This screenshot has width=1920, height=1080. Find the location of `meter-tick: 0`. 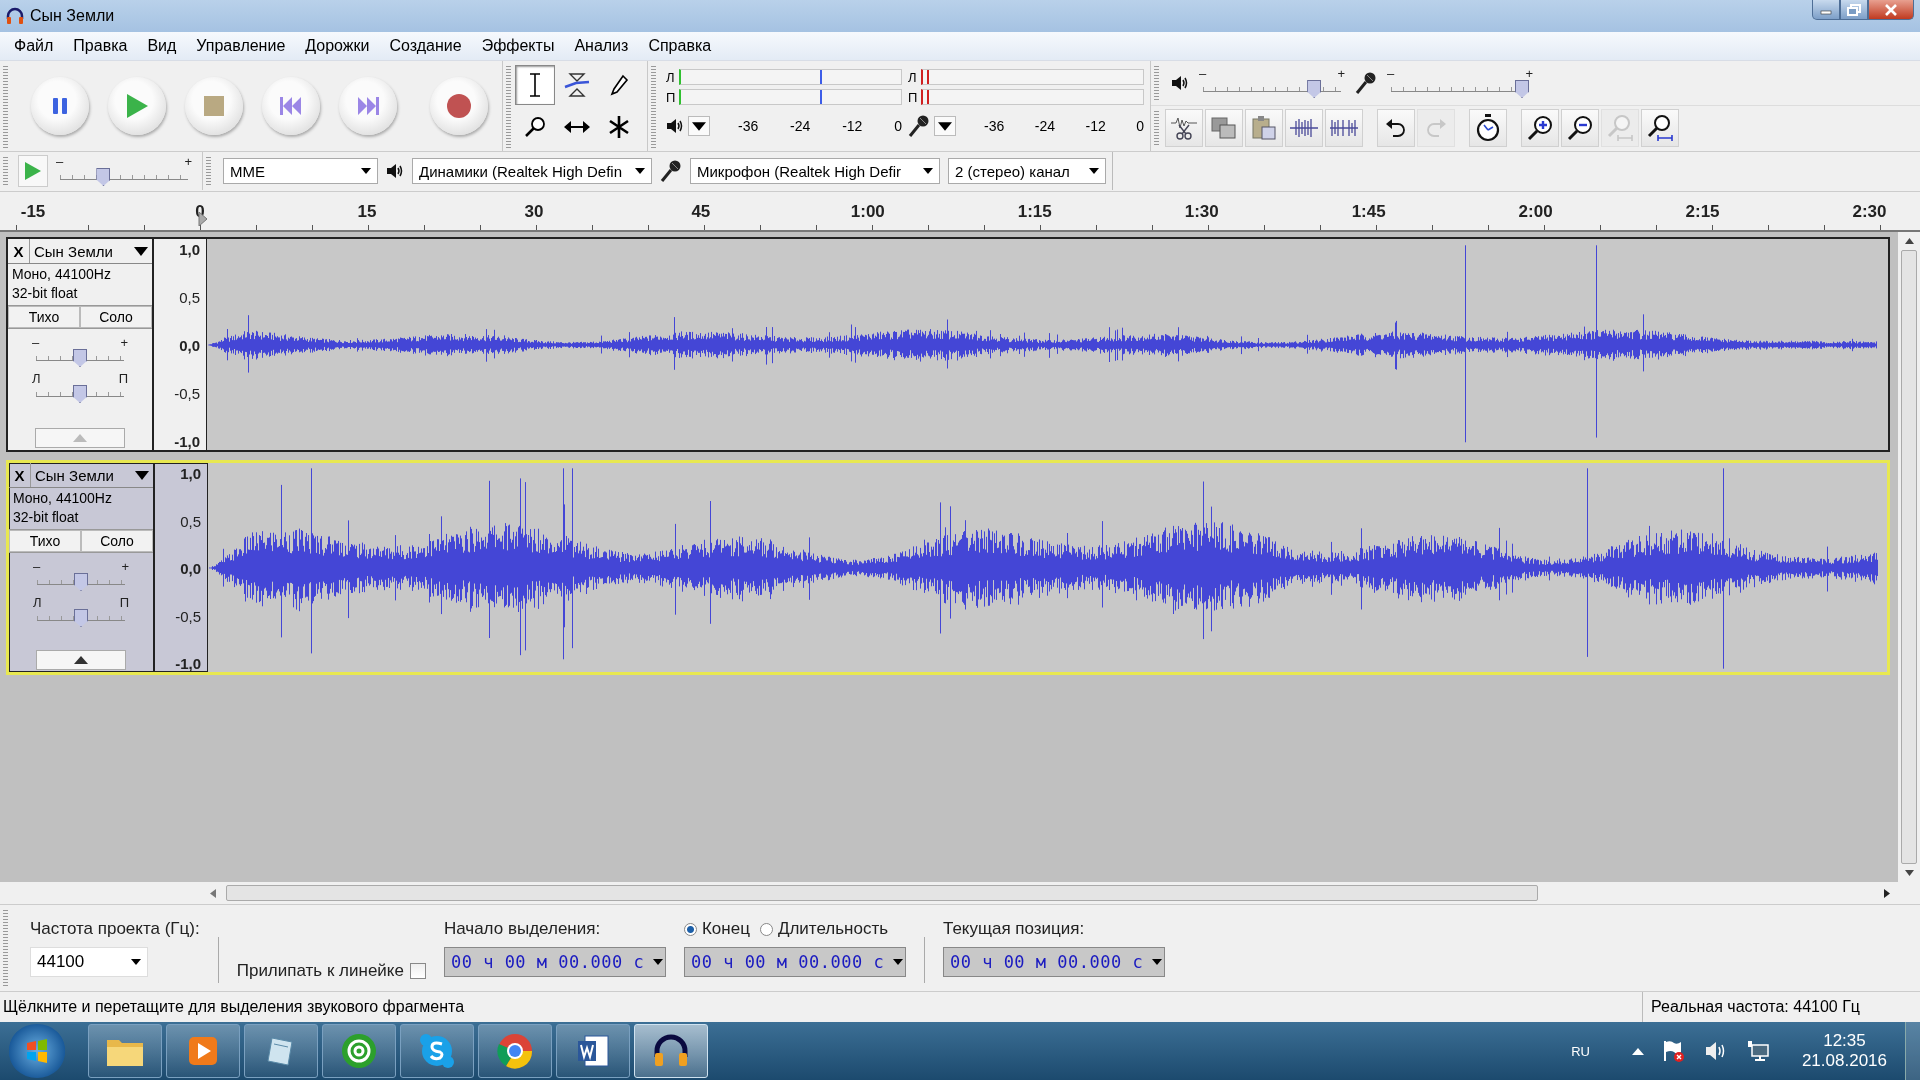

meter-tick: 0 is located at coordinates (1140, 126).